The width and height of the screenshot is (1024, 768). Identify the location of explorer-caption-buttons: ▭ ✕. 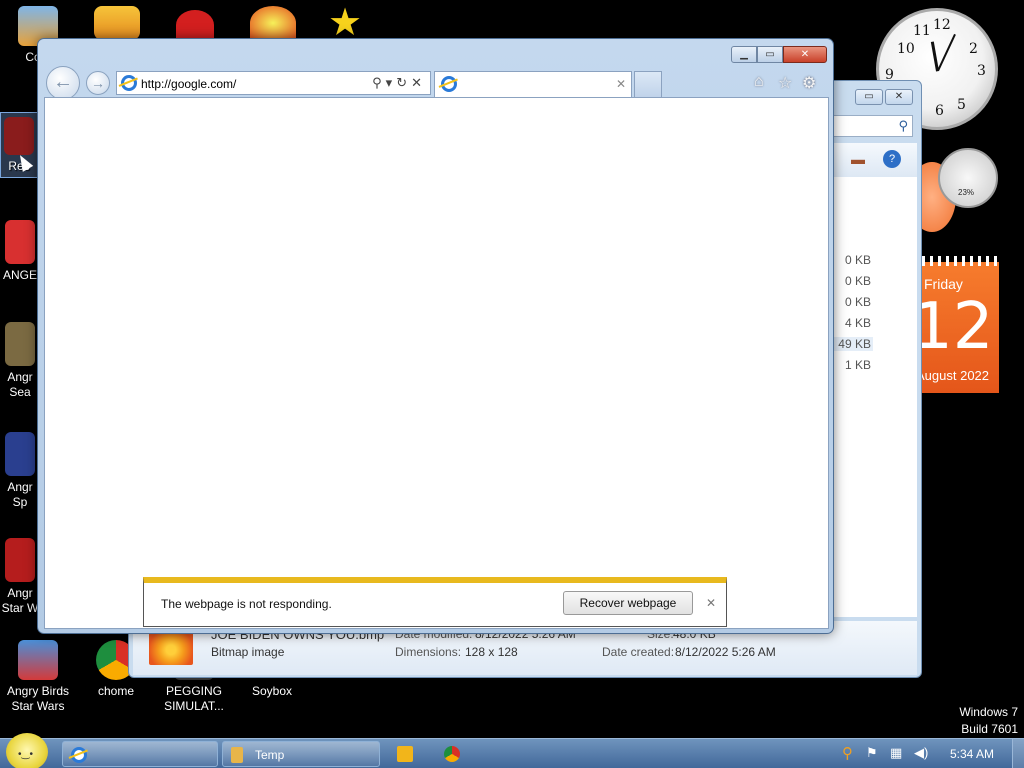
(884, 97).